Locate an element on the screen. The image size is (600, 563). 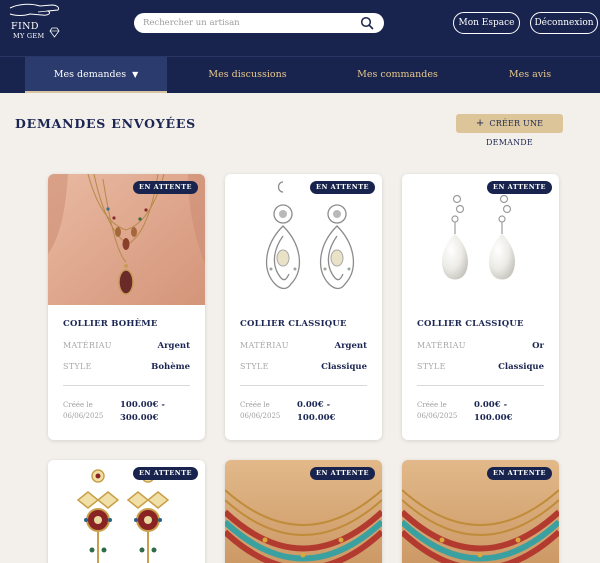
tab-mes-avis: Mes avis is located at coordinates (530, 75).